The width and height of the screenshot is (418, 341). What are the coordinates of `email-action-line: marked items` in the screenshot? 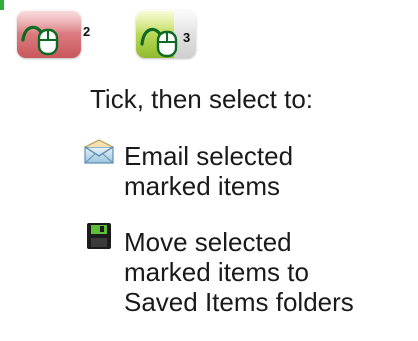 It's located at (202, 186).